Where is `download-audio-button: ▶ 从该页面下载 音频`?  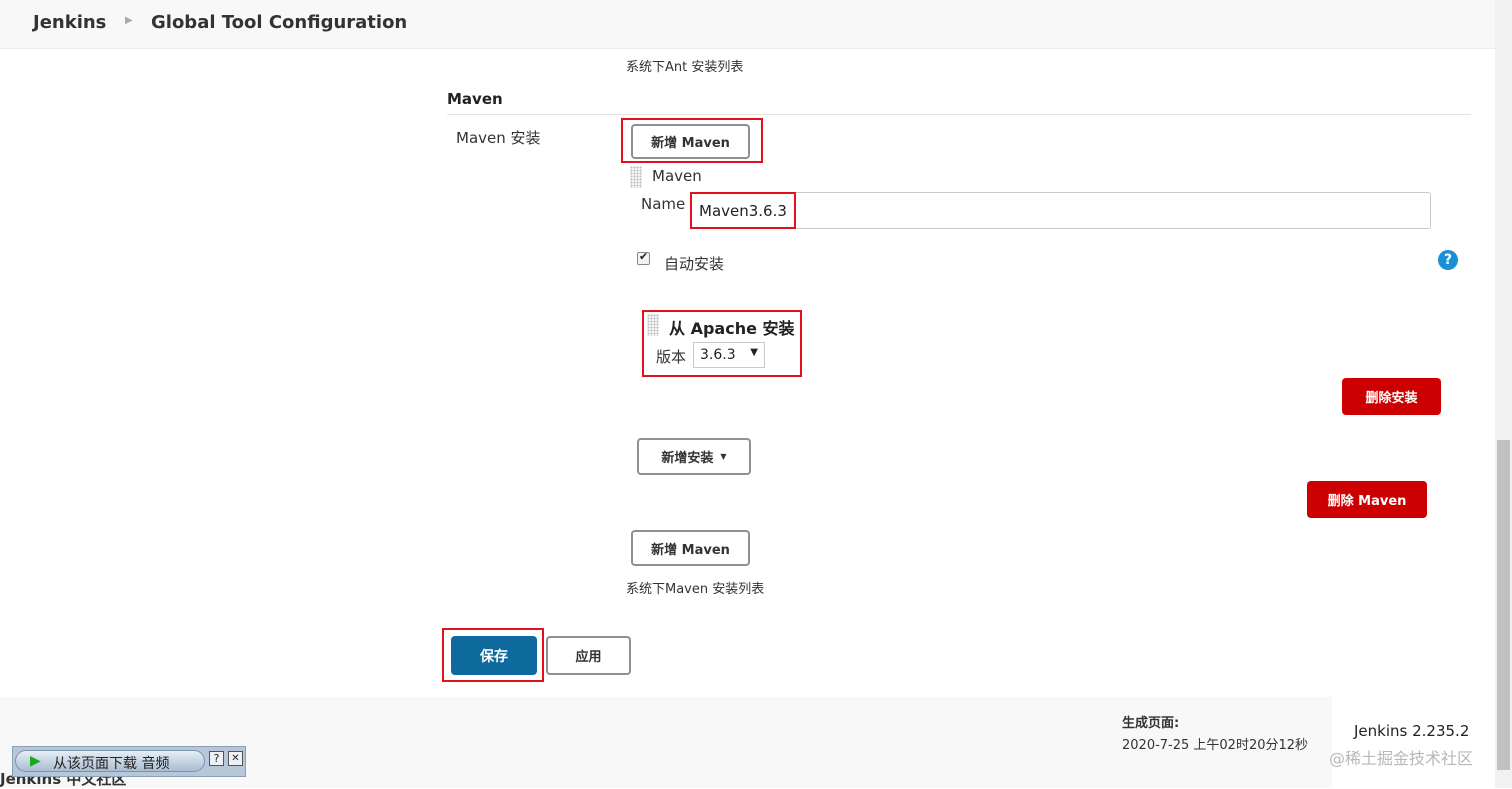 download-audio-button: ▶ 从该页面下载 音频 is located at coordinates (110, 761).